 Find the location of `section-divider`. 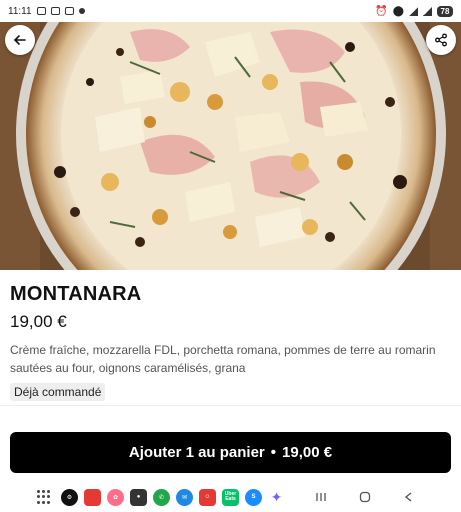

section-divider is located at coordinates (230, 405).